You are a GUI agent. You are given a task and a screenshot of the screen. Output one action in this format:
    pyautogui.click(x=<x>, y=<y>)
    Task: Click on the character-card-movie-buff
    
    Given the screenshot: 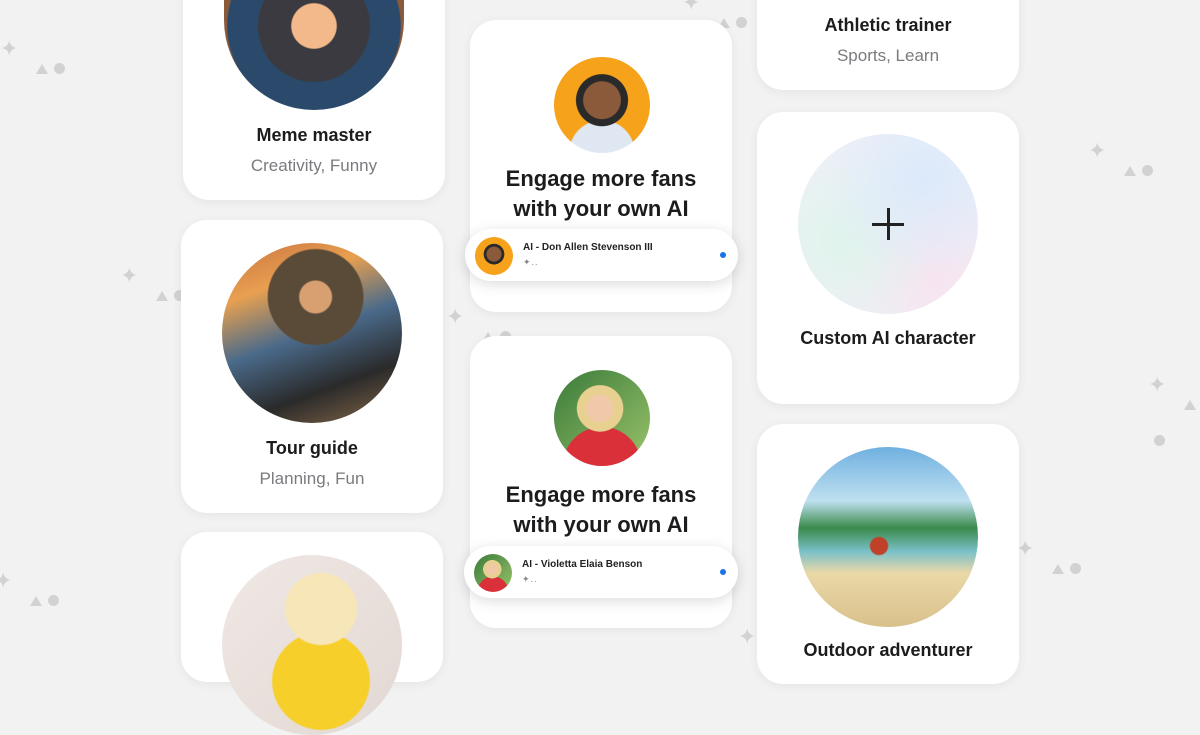 What is the action you would take?
    pyautogui.click(x=312, y=633)
    